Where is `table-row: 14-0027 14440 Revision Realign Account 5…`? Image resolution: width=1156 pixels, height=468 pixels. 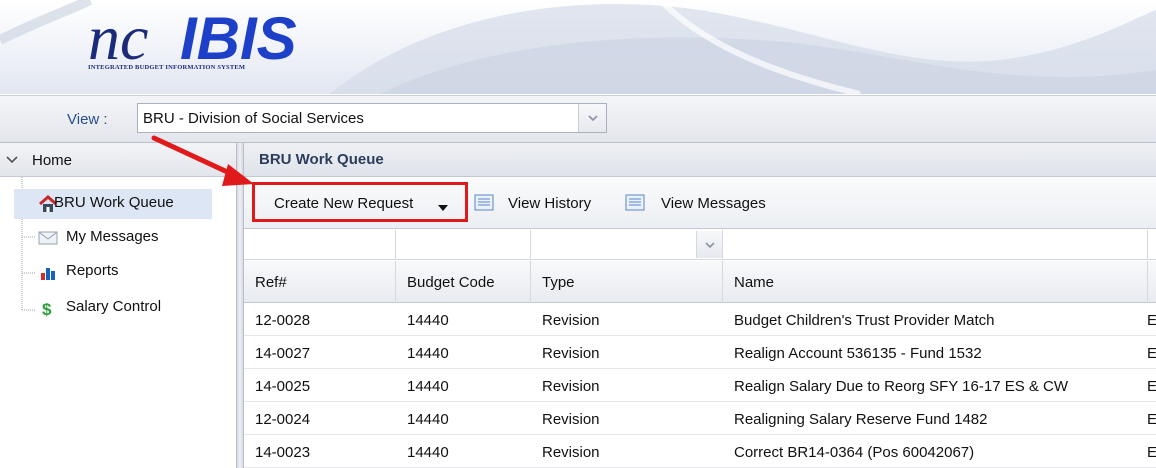
table-row: 14-0027 14440 Revision Realign Account 5… is located at coordinates (700, 353).